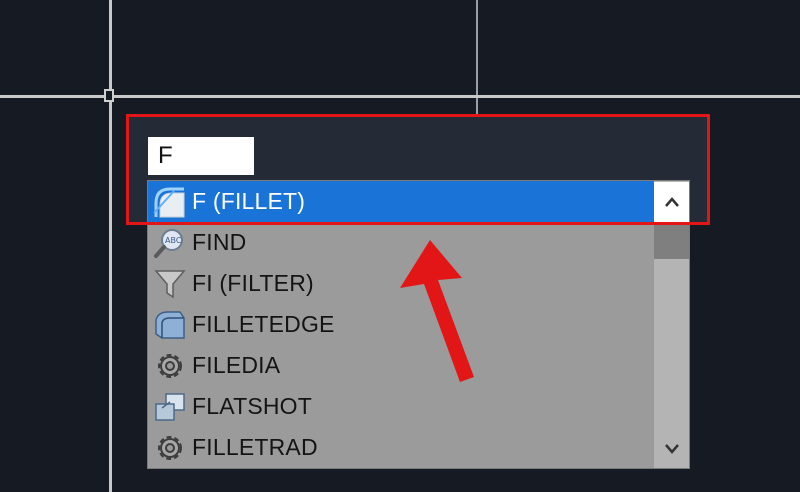 The height and width of the screenshot is (492, 800). What do you see at coordinates (170, 324) in the screenshot?
I see `filletedge-icon` at bounding box center [170, 324].